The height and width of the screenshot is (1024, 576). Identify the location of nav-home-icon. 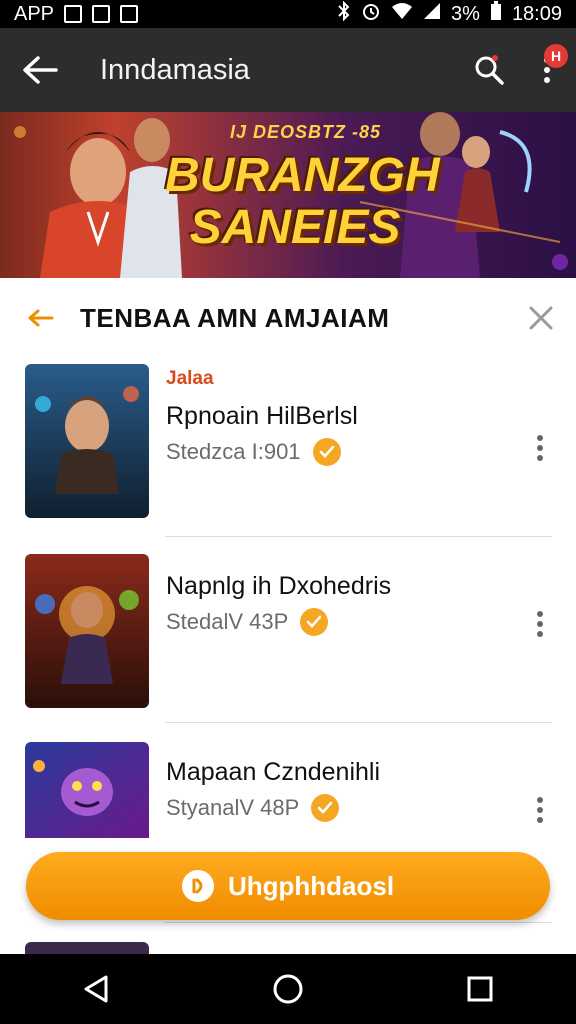
(288, 989).